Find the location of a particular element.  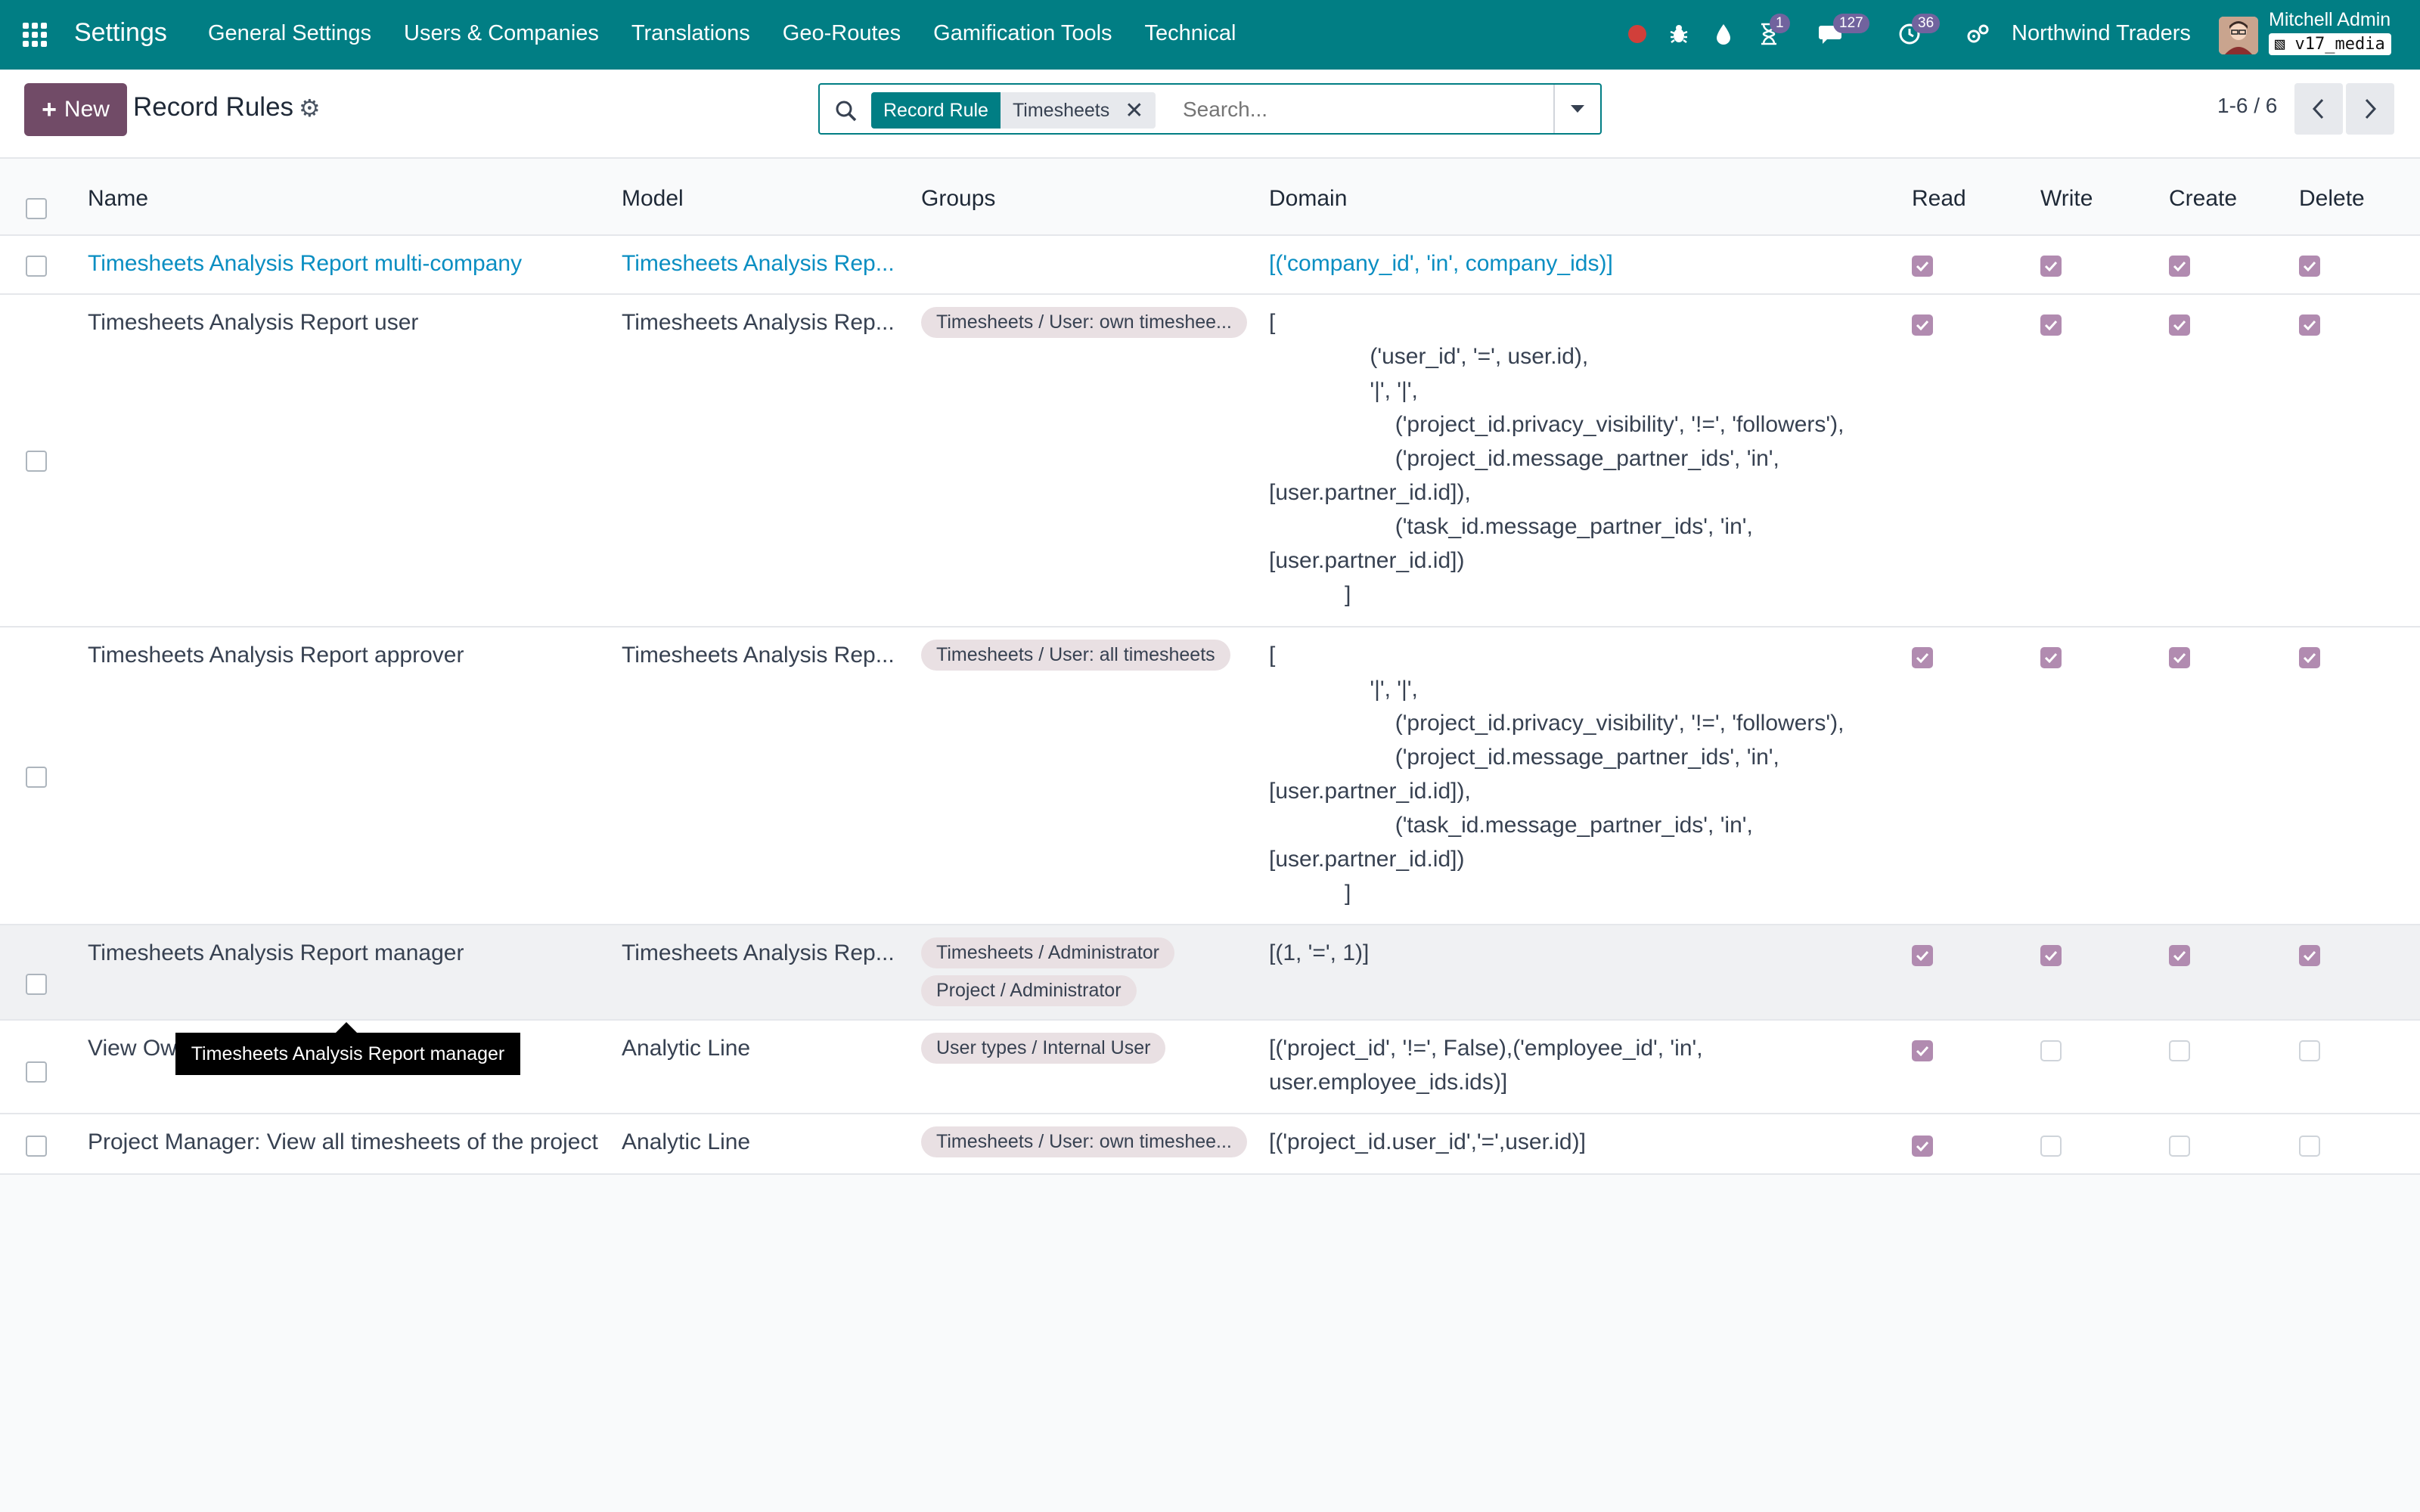

menu-translations: Translations is located at coordinates (690, 34).